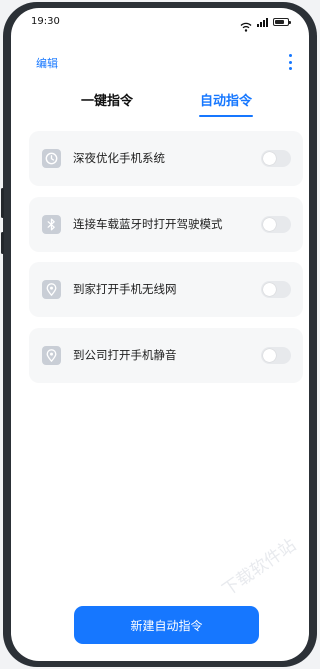 This screenshot has width=320, height=669. What do you see at coordinates (51, 158) in the screenshot?
I see `clock-icon` at bounding box center [51, 158].